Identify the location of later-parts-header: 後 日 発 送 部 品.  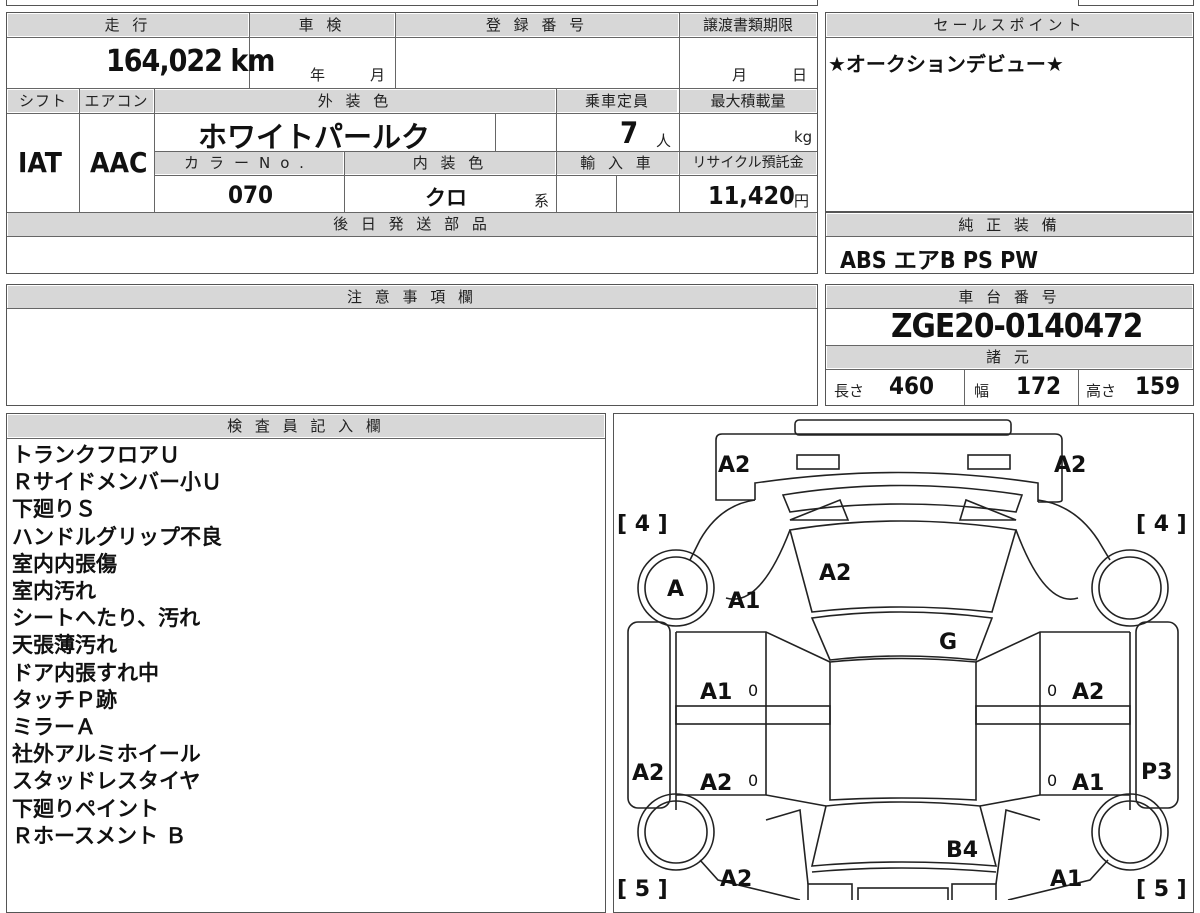
(412, 224).